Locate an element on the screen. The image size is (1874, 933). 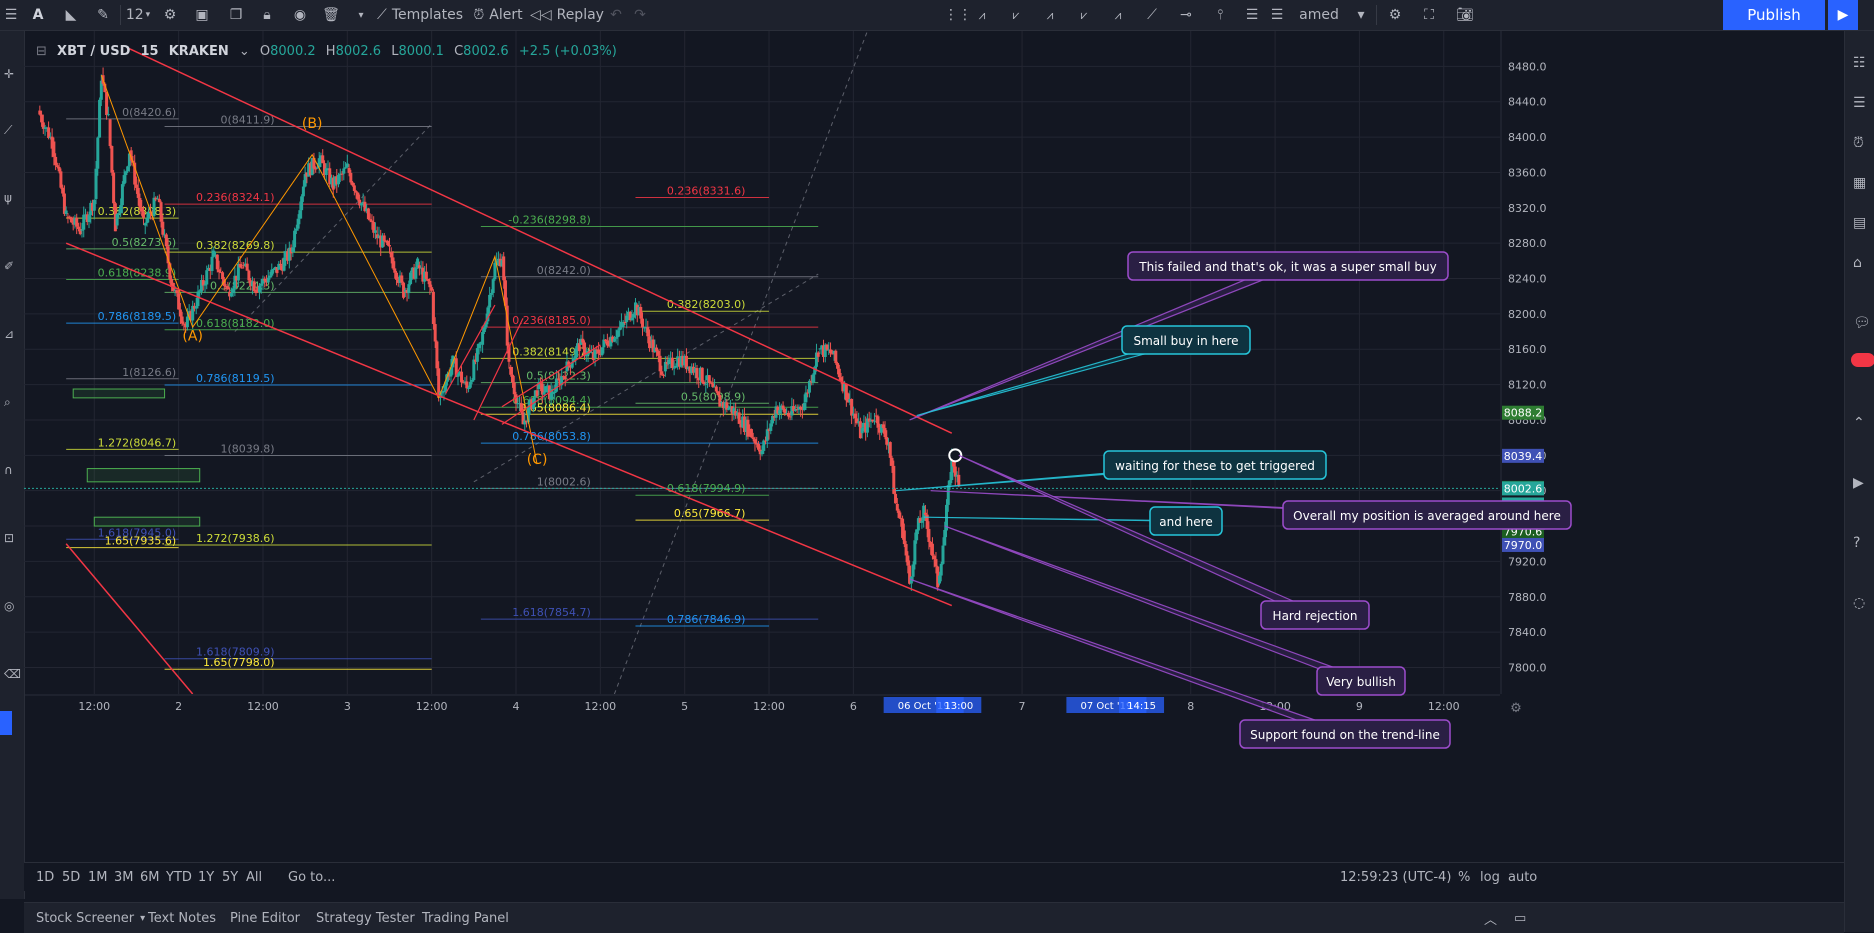
templates-button: ⟋ Templates is located at coordinates (420, 15).